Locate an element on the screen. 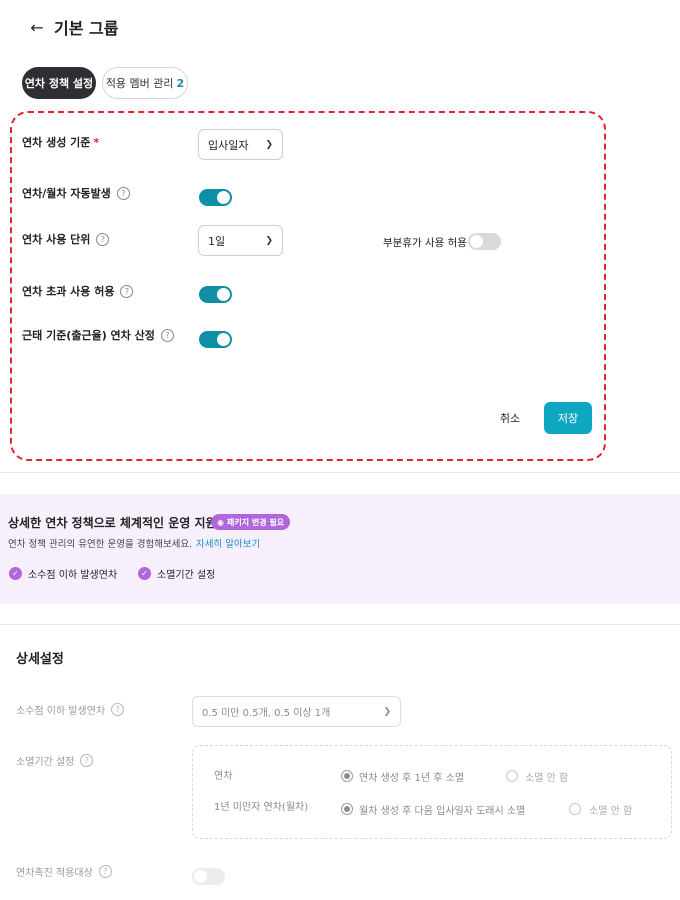  arrow-left-icon: ← is located at coordinates (37, 27).